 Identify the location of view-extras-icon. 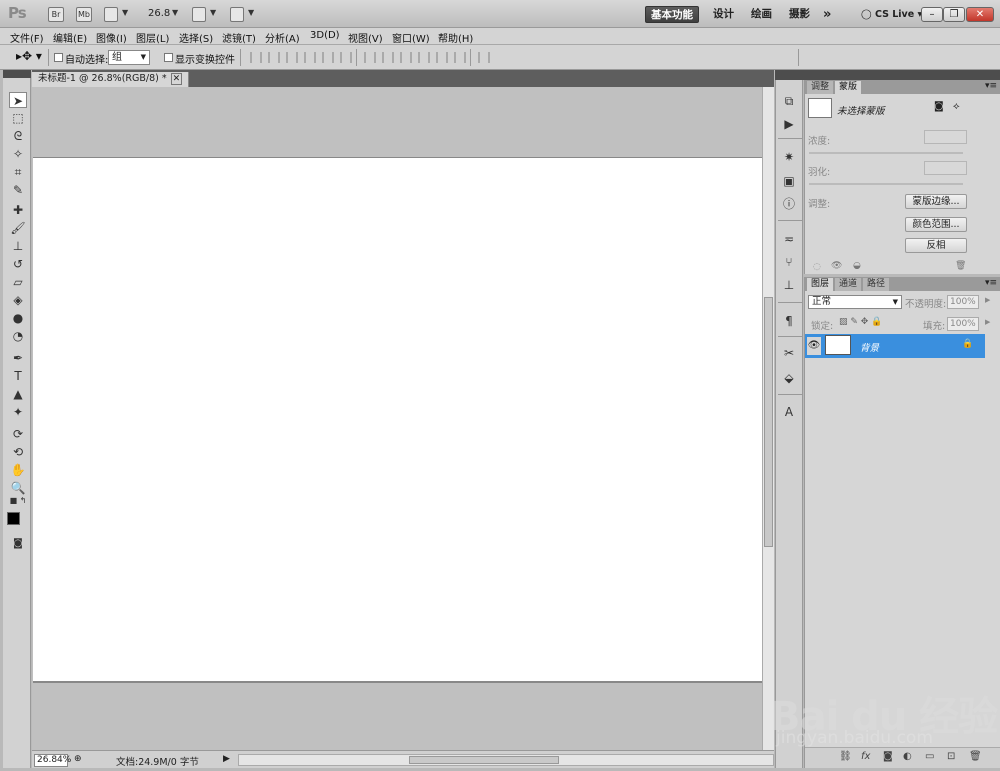
(111, 14).